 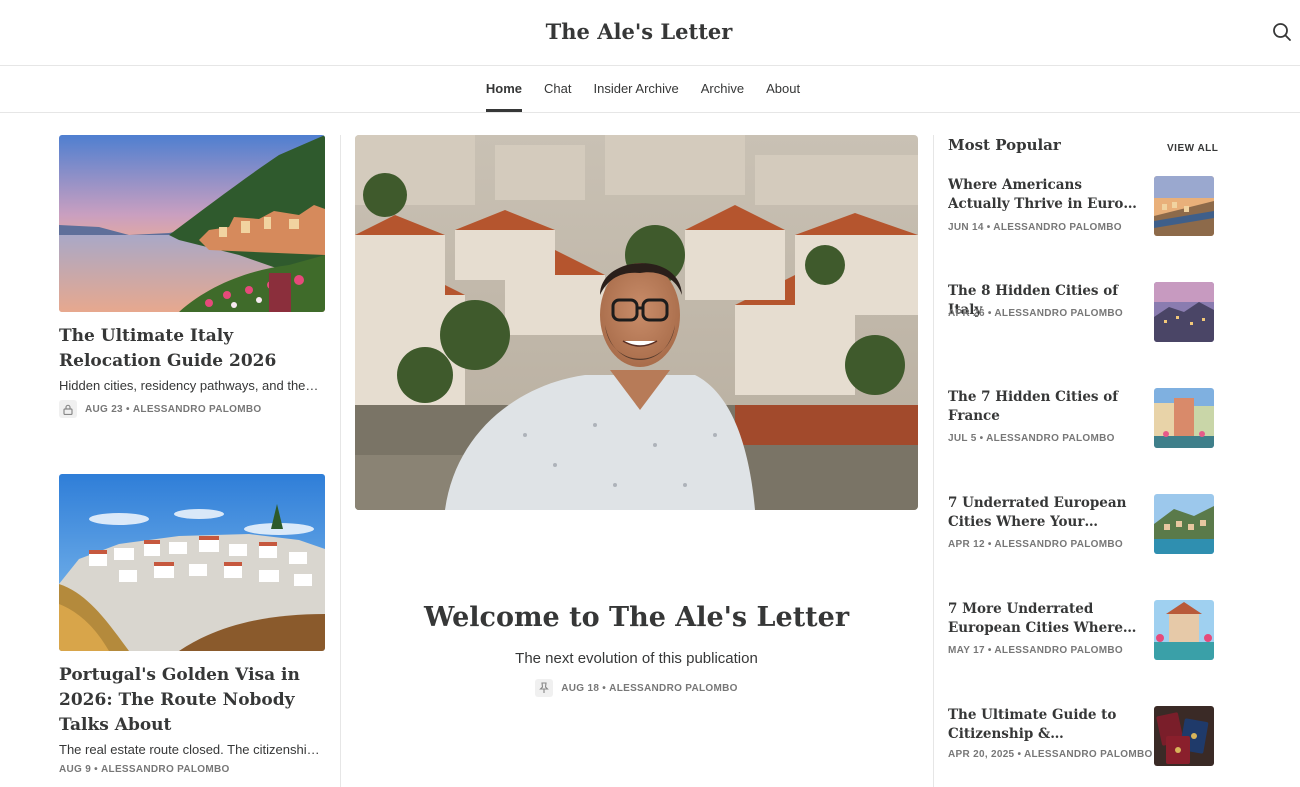 I want to click on post-meta: AUG 9 • ALESSANDRO PALOMBO, so click(x=192, y=769).